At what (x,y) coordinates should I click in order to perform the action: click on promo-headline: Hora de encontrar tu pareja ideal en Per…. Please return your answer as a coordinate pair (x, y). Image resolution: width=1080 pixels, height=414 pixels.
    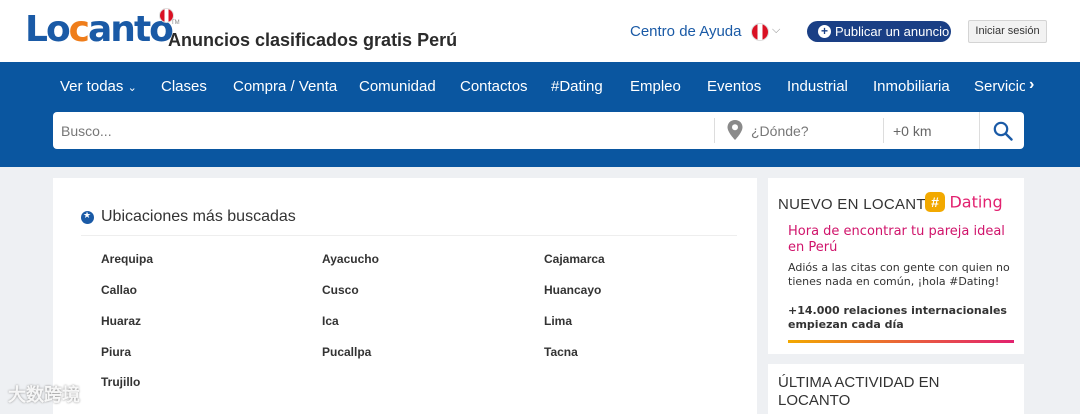
    Looking at the image, I should click on (896, 239).